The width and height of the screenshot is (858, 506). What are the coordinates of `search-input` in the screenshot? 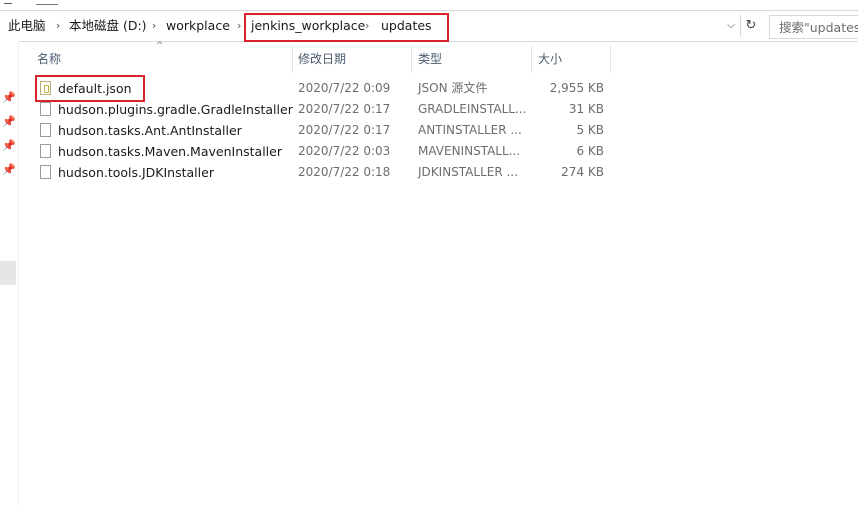 It's located at (814, 27).